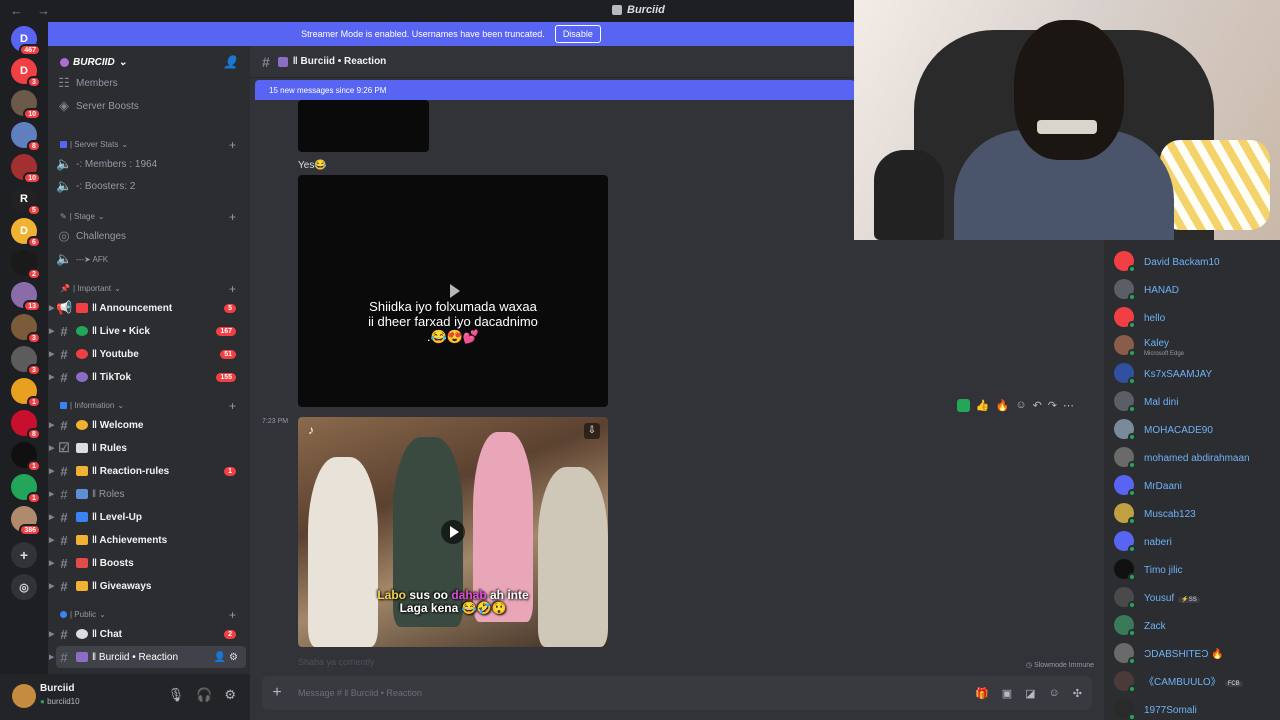  I want to click on category-server-stats: | Server Stats ⌄ +, so click(153, 145).